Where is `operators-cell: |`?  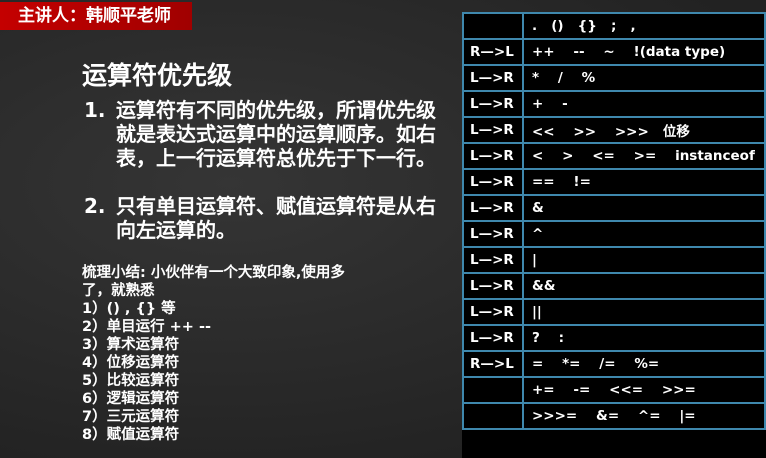 operators-cell: | is located at coordinates (644, 260).